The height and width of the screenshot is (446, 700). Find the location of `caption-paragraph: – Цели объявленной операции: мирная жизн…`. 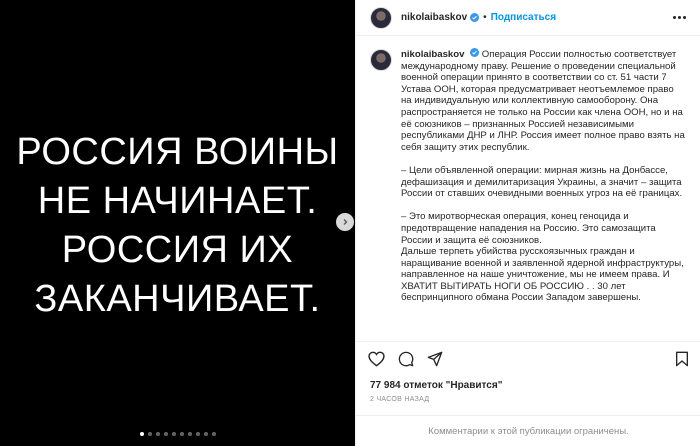

caption-paragraph: – Цели объявленной операции: мирная жизн… is located at coordinates (542, 182).